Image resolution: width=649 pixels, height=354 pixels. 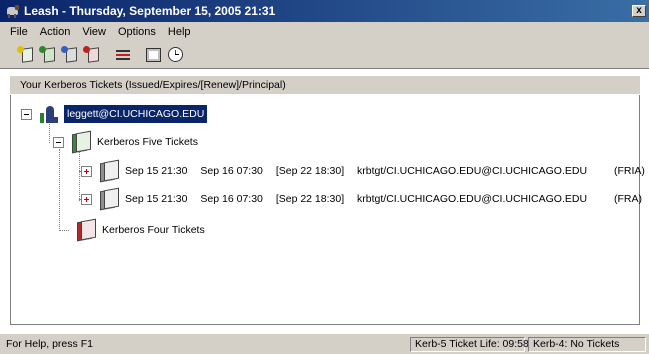 What do you see at coordinates (81, 142) in the screenshot?
I see `krb5-tickets-icon` at bounding box center [81, 142].